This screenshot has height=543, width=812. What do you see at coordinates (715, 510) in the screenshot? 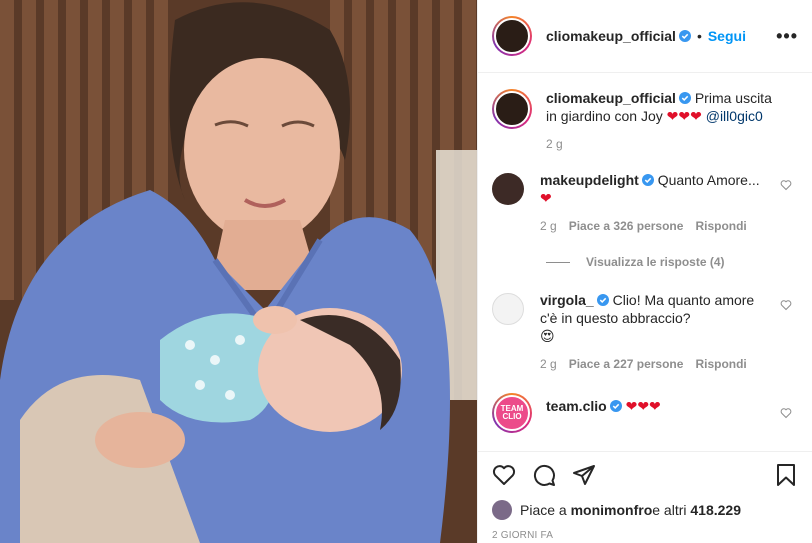
I see `likes-count: 418.229` at bounding box center [715, 510].